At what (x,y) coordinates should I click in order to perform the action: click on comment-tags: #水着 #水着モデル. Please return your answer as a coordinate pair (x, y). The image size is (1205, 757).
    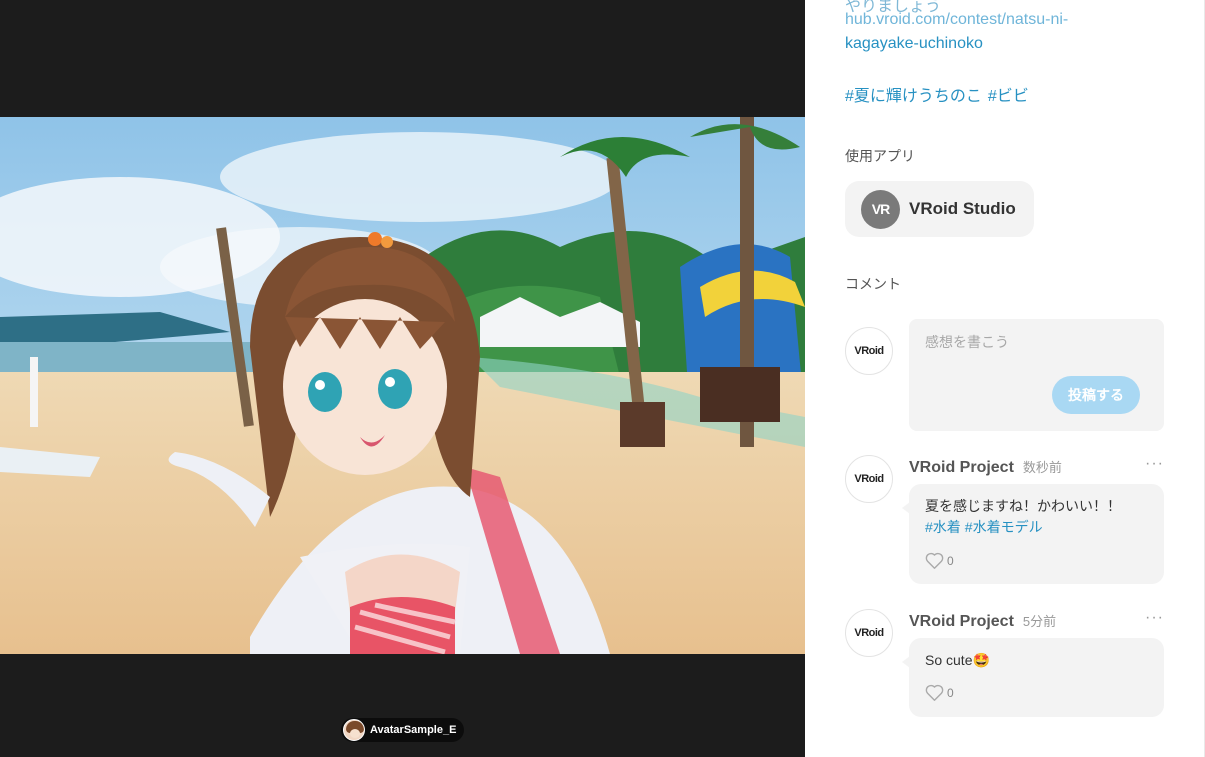
    Looking at the image, I should click on (1036, 527).